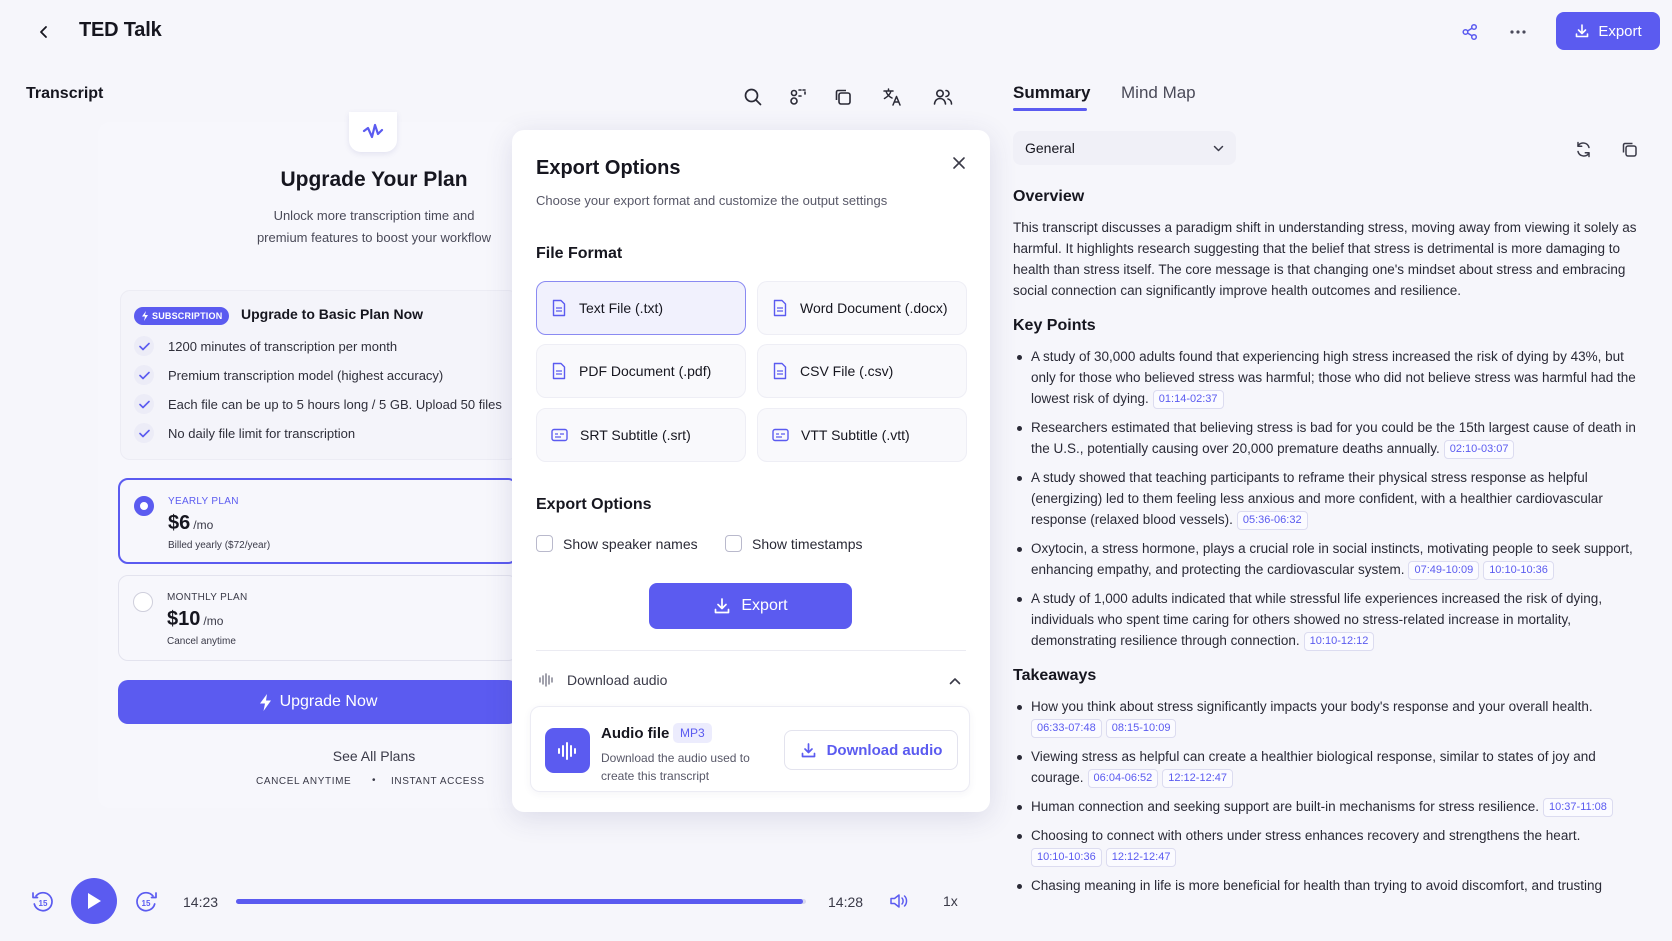  What do you see at coordinates (641, 308) in the screenshot?
I see `format-option-txt: Text File (.txt)` at bounding box center [641, 308].